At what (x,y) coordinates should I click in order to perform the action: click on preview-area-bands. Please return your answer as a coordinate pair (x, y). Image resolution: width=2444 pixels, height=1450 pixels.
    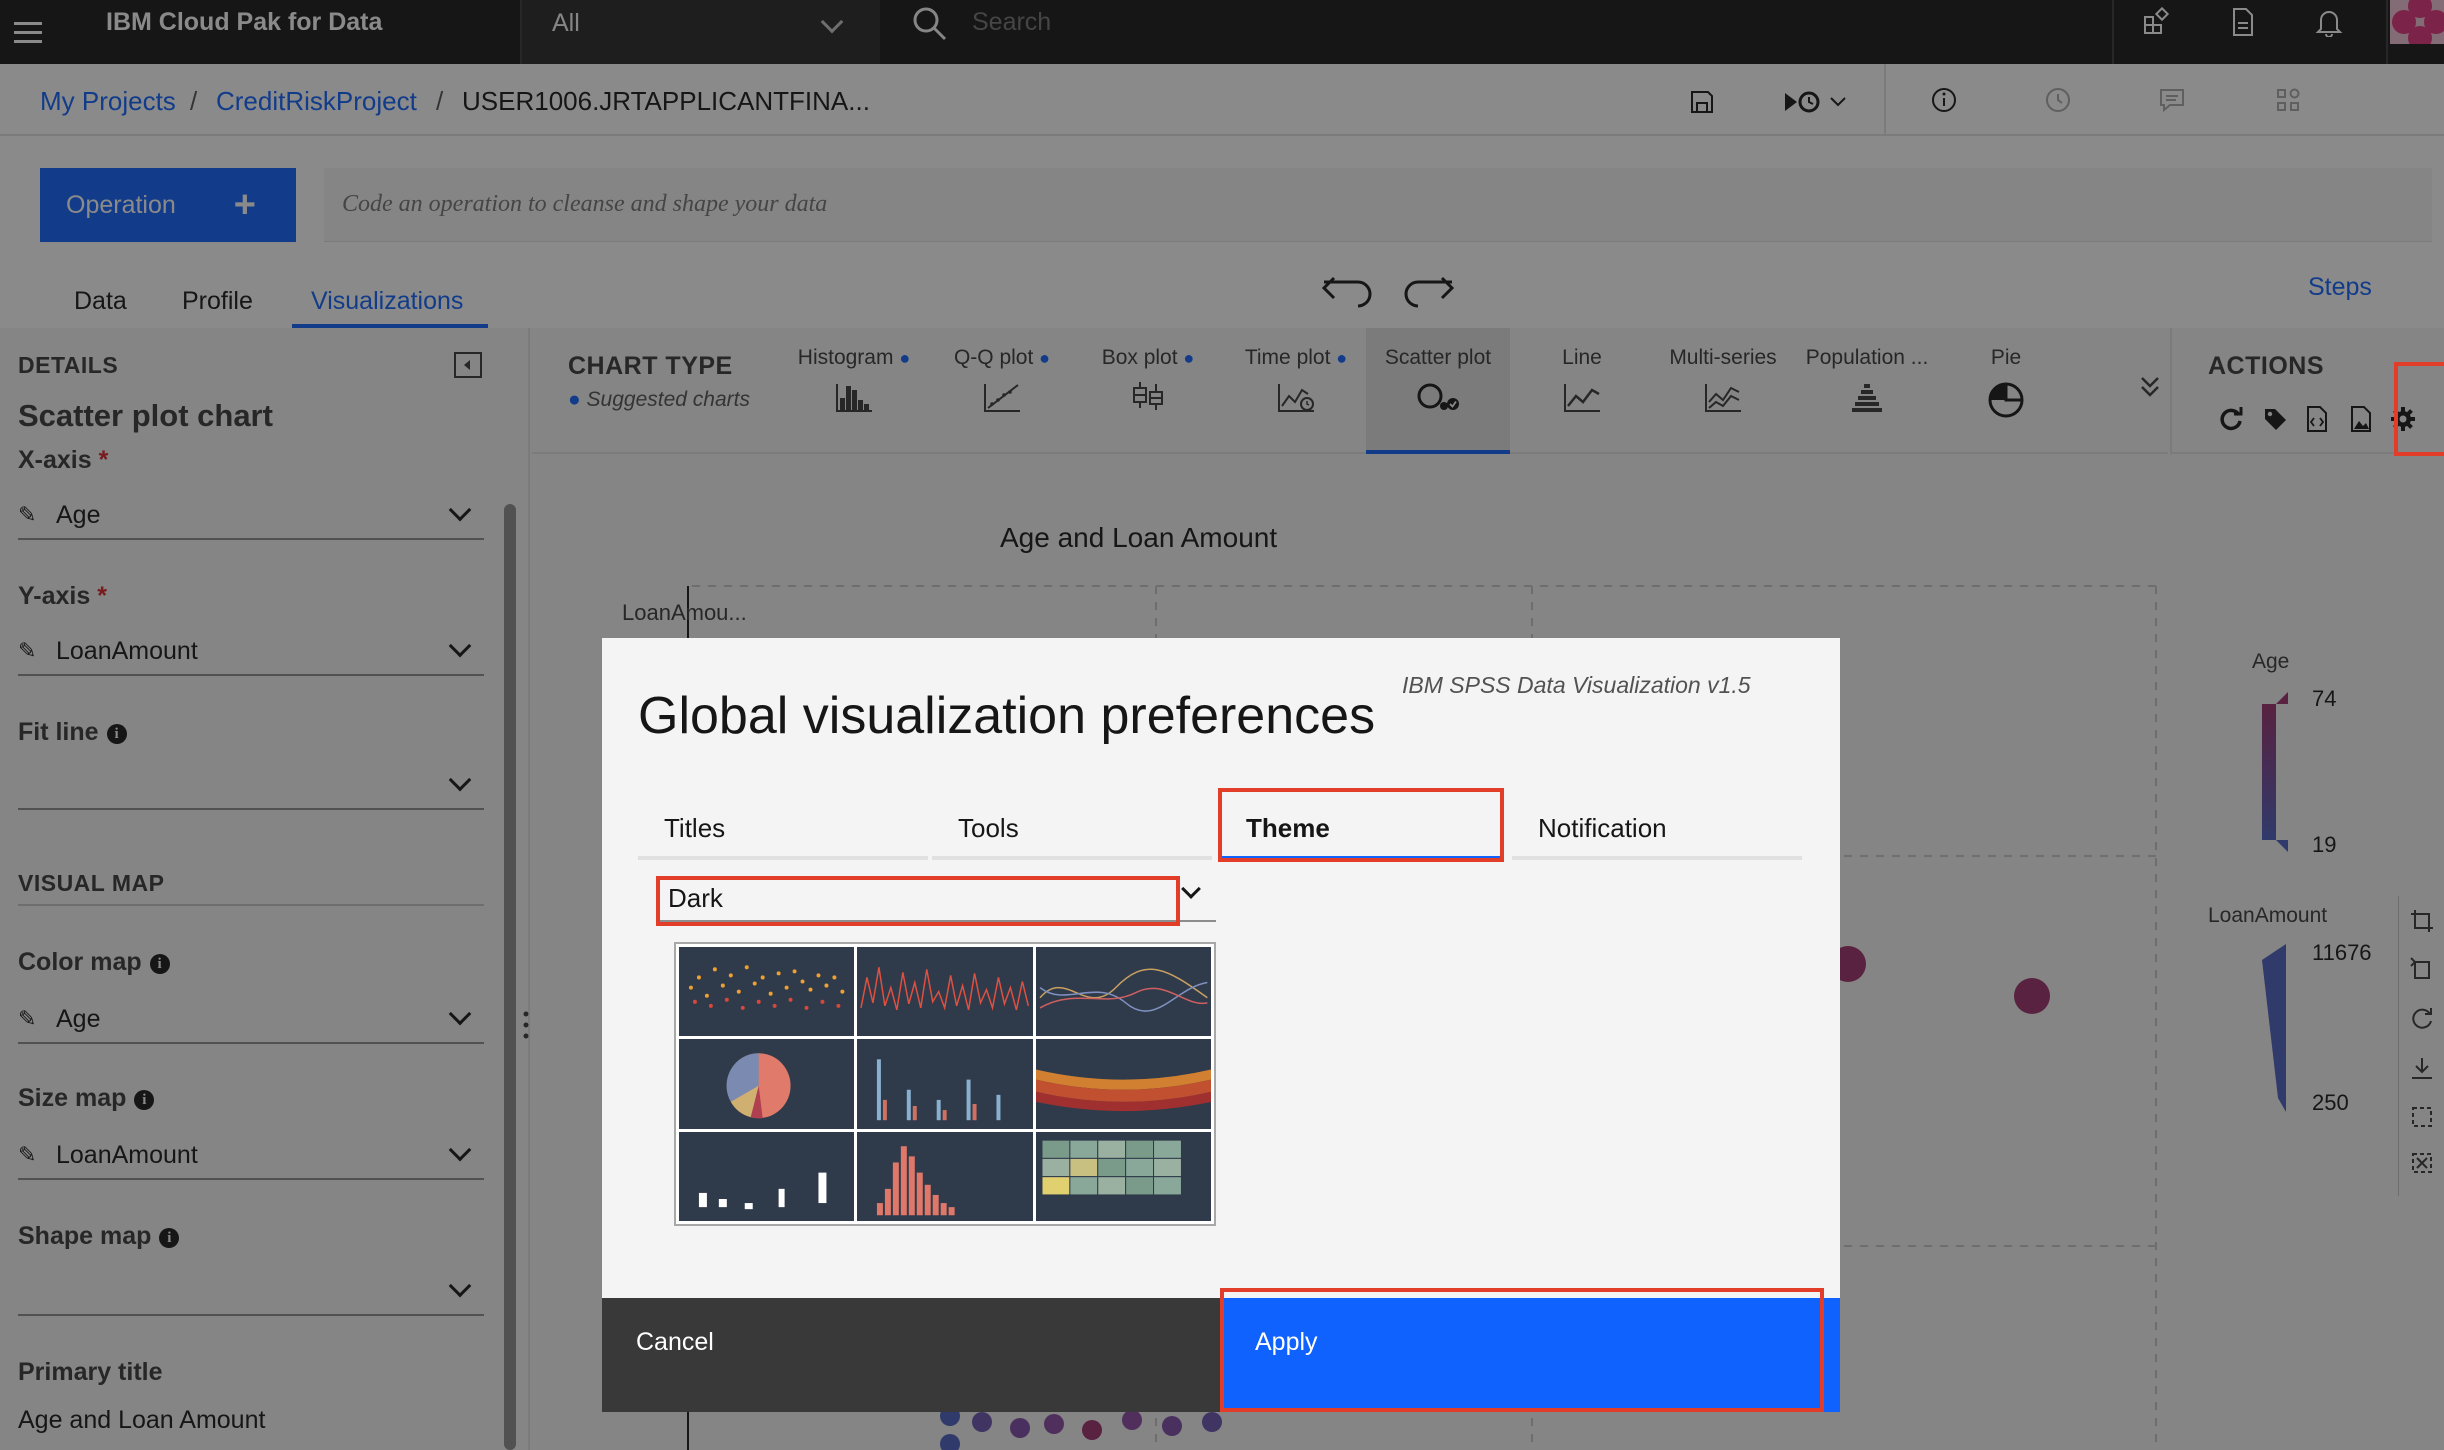
    Looking at the image, I should click on (1123, 1084).